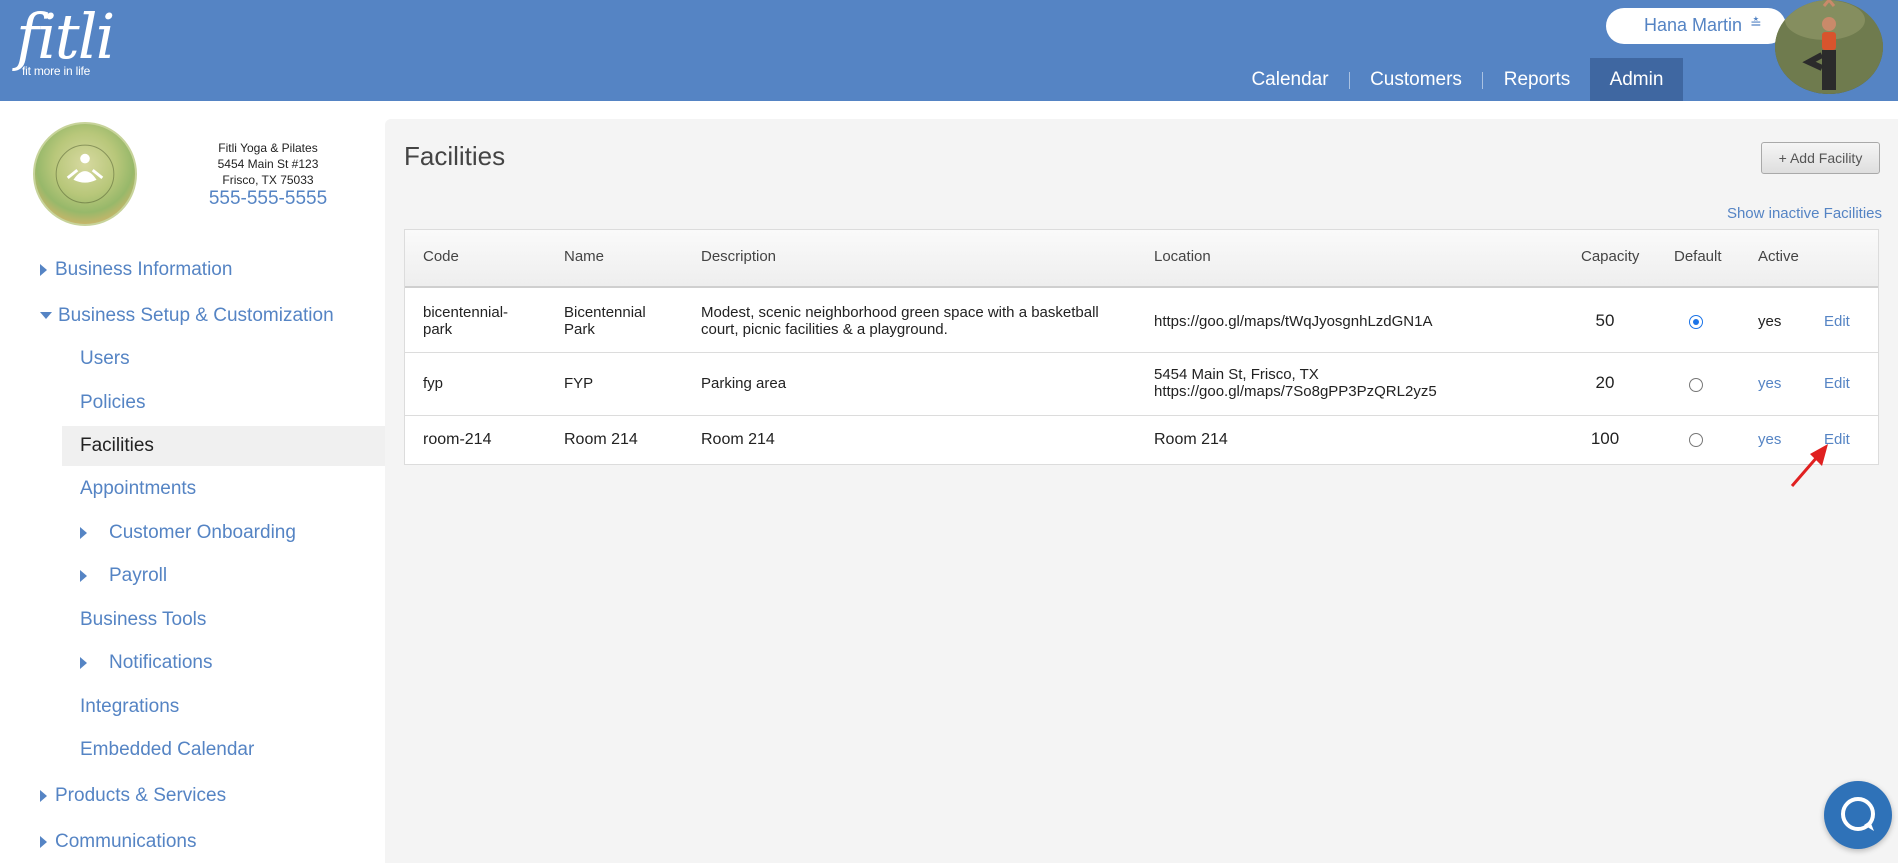 This screenshot has width=1898, height=863. Describe the element at coordinates (1416, 79) in the screenshot. I see `nav-customers: Customers` at that location.